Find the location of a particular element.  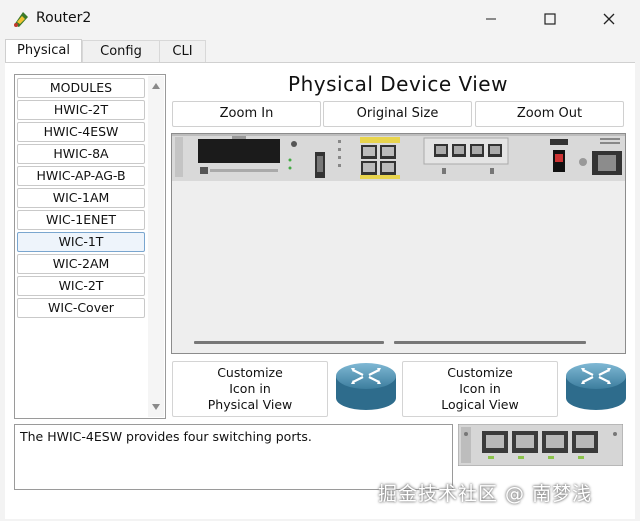

scroll-down-arrow-icon is located at coordinates (156, 407).